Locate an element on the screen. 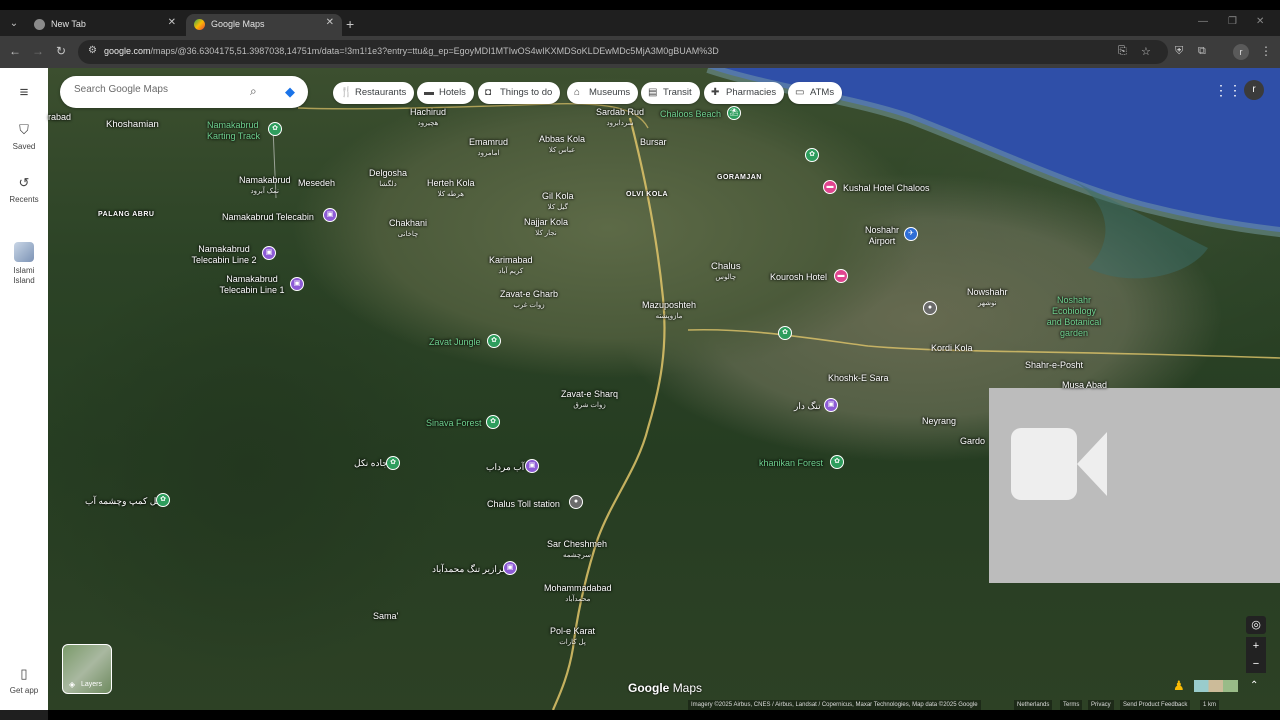 This screenshot has height=720, width=1280. place-label: Kourosh Hotel is located at coordinates (798, 277).